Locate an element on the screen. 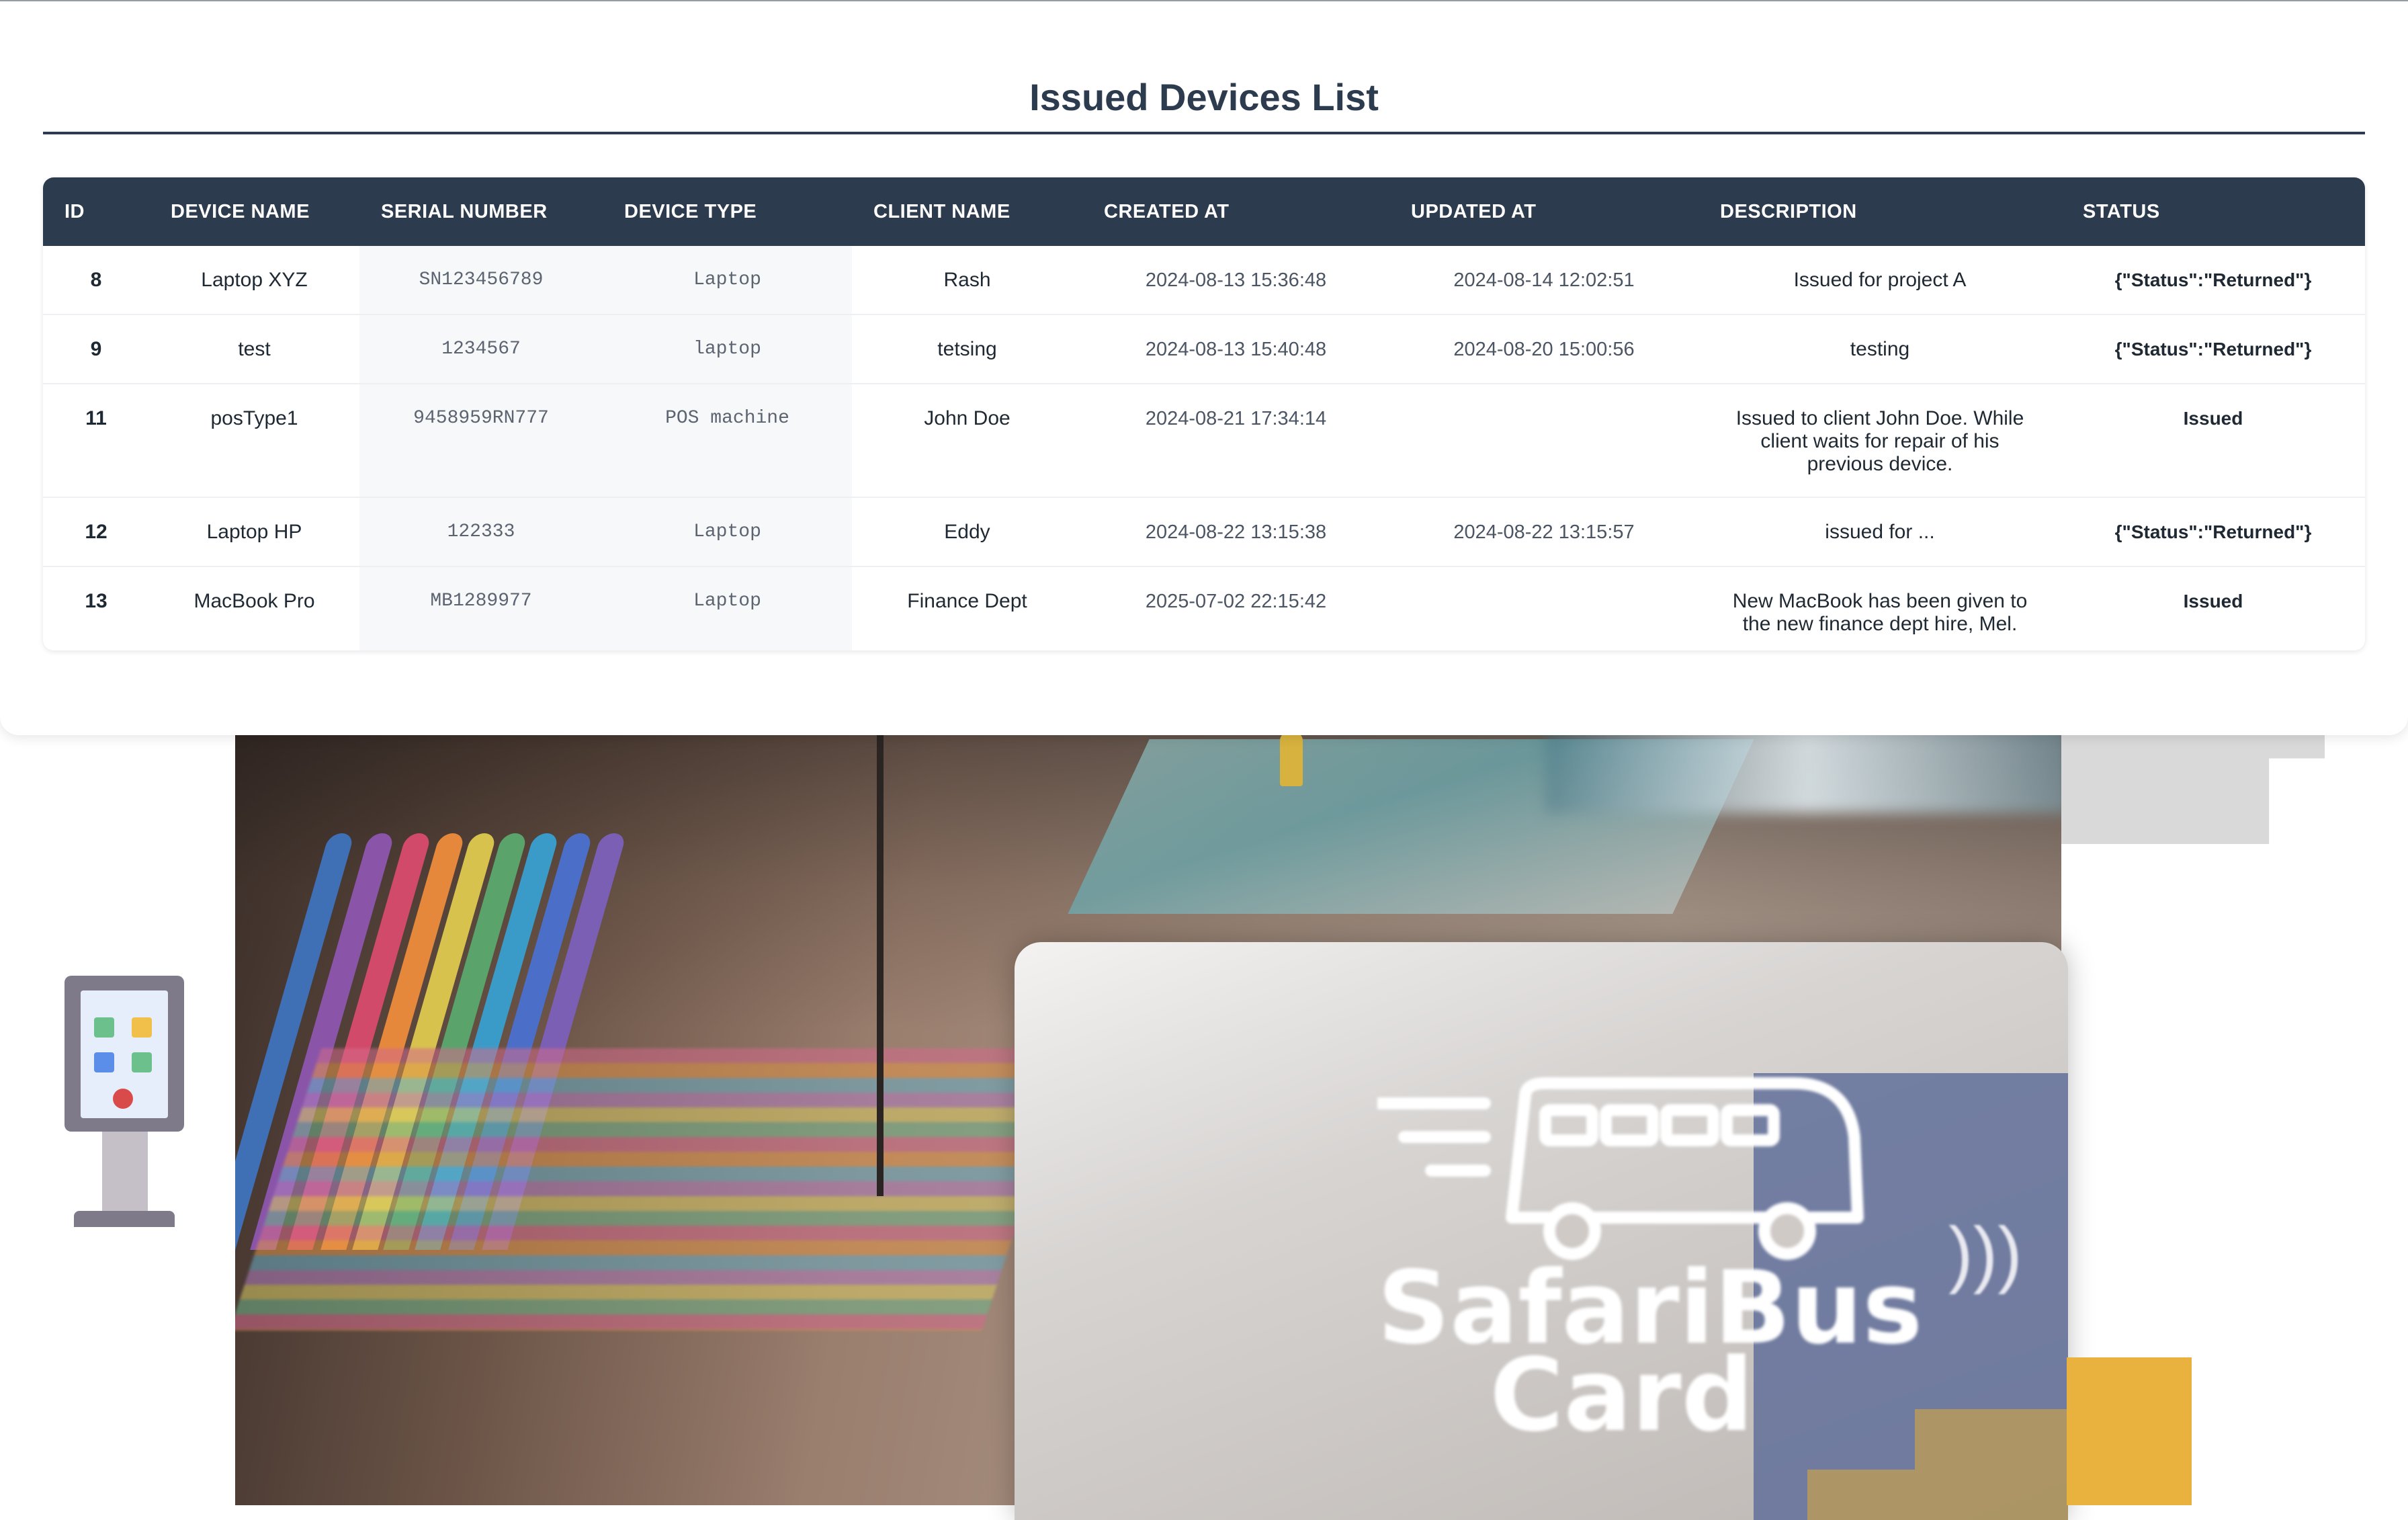 The height and width of the screenshot is (1520, 2408). cell-device-name: Laptop XYZ is located at coordinates (254, 280).